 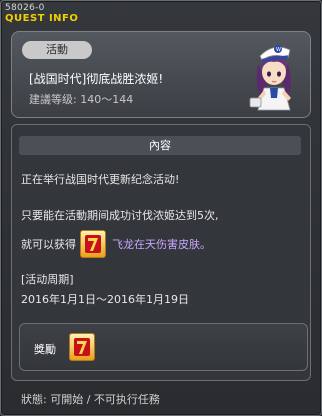 What do you see at coordinates (270, 78) in the screenshot?
I see `npc-portrait: W` at bounding box center [270, 78].